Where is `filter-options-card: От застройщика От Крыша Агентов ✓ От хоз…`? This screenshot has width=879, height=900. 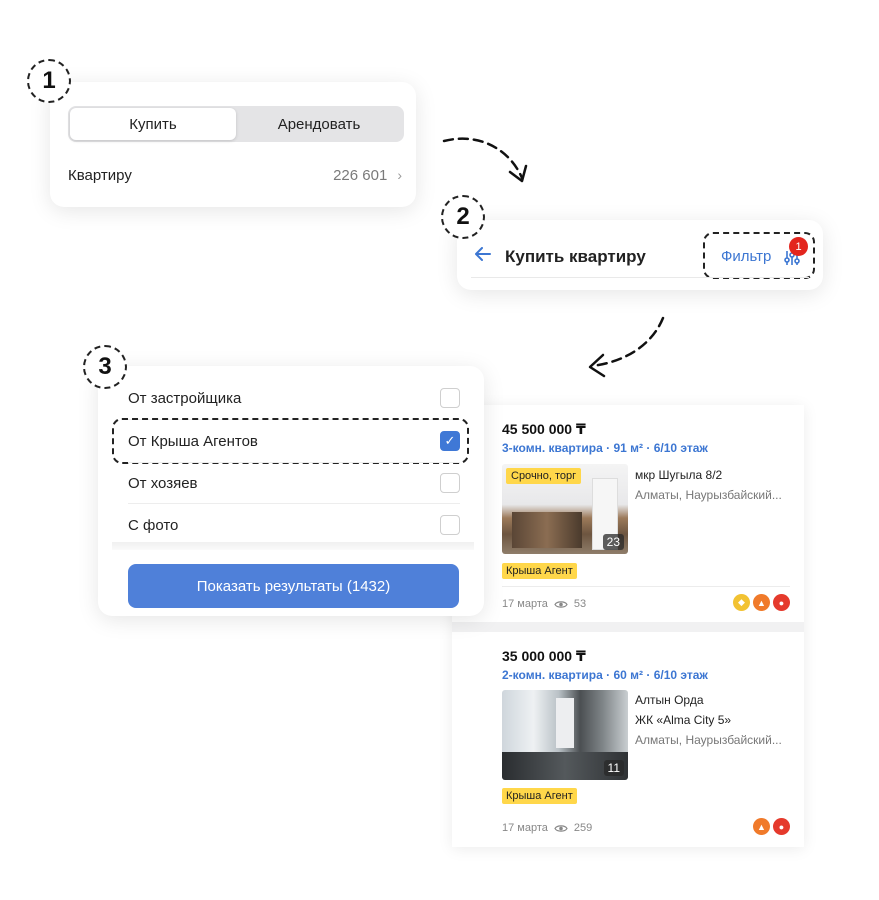 filter-options-card: От застройщика От Крыша Агентов ✓ От хоз… is located at coordinates (291, 491).